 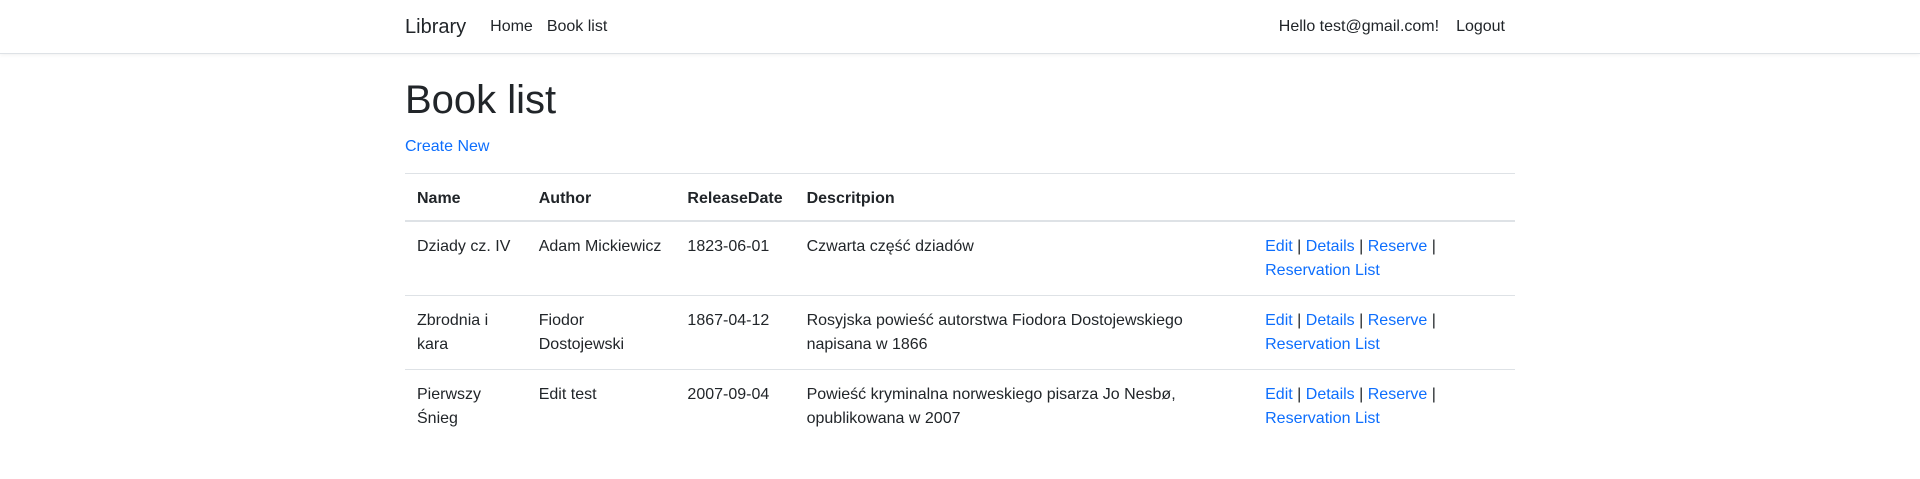 I want to click on cell-release-date: 1823-06-01, so click(x=728, y=246).